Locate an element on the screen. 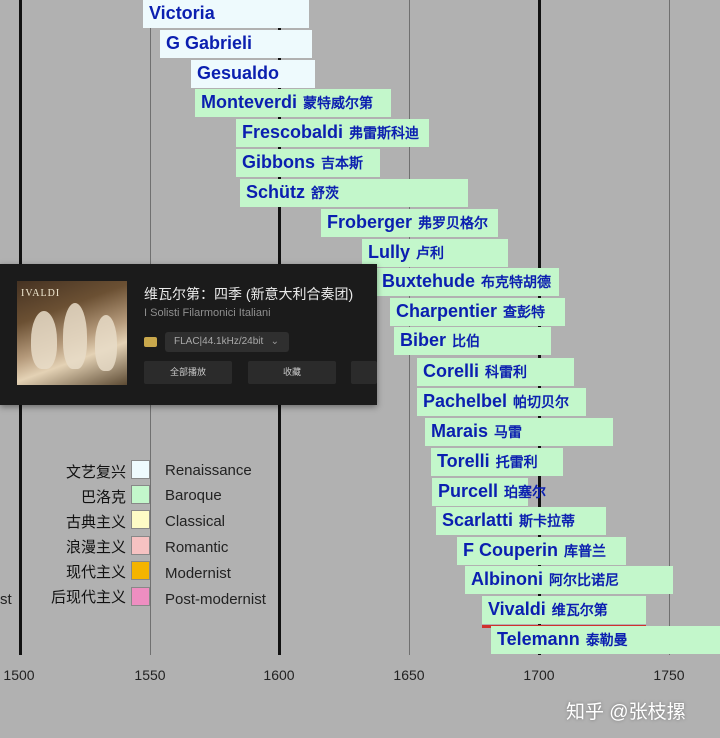  legend-label-renaissance: Renaissance is located at coordinates (208, 470).